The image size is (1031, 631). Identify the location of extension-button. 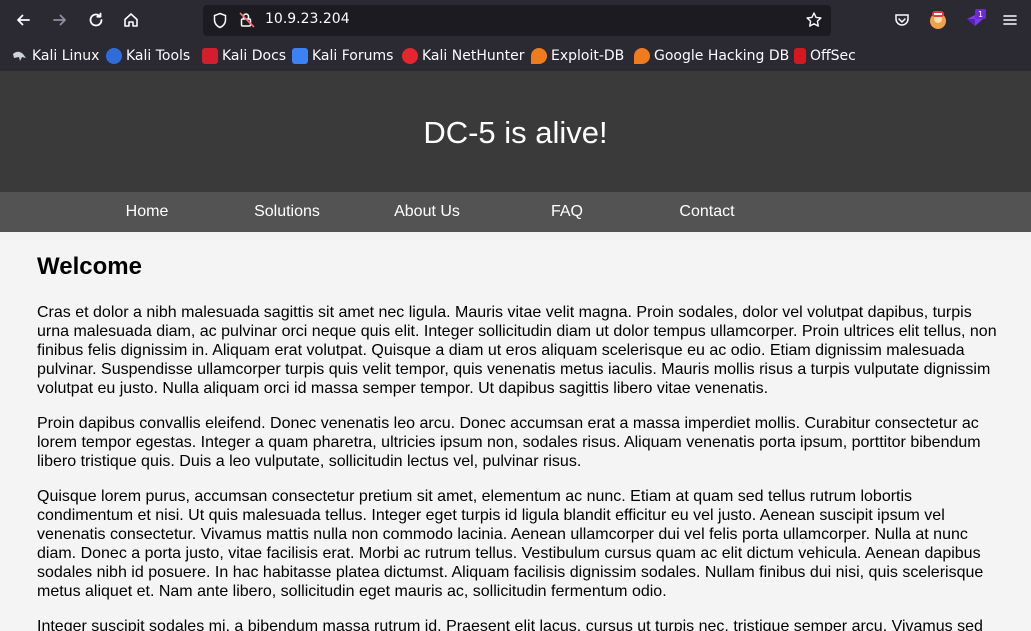
(938, 20).